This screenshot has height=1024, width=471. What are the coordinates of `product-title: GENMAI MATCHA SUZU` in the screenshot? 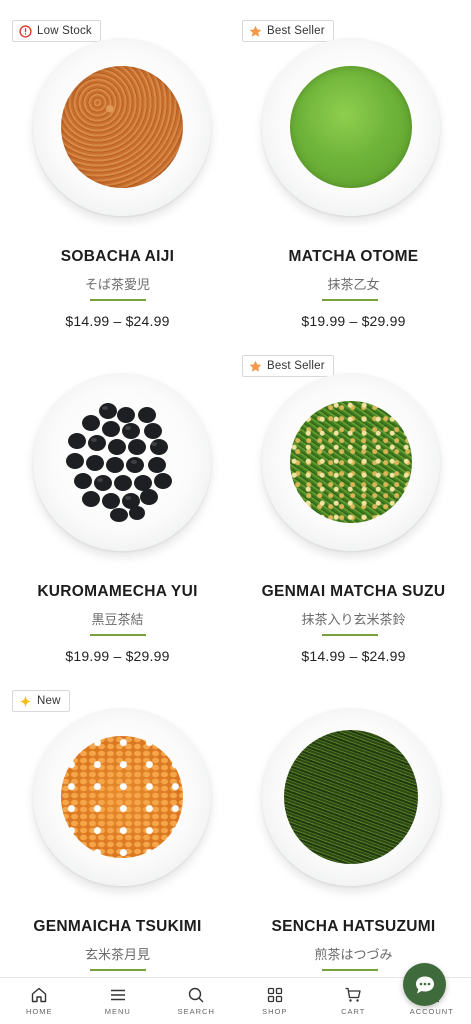 It's located at (353, 592).